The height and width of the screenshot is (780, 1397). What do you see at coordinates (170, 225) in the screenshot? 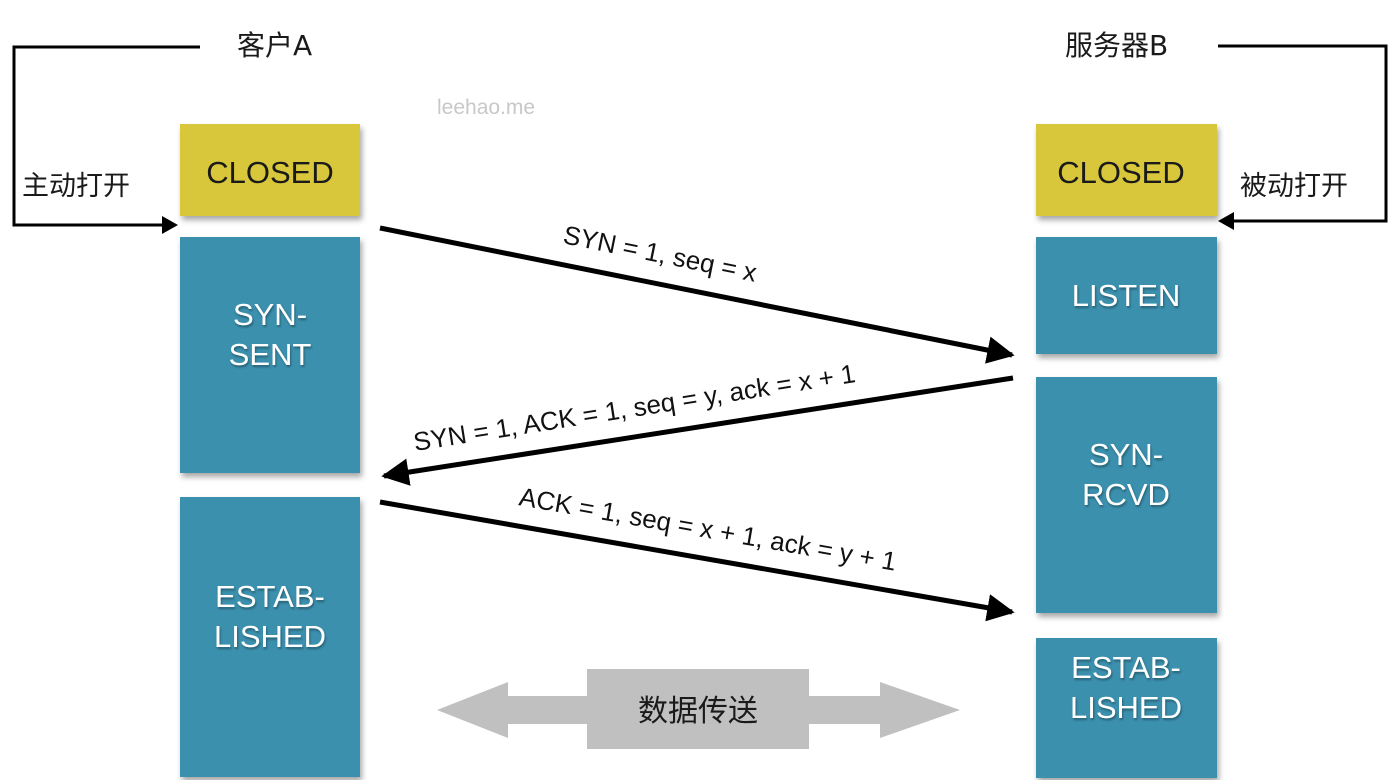
I see `active-open-arrowhead-icon` at bounding box center [170, 225].